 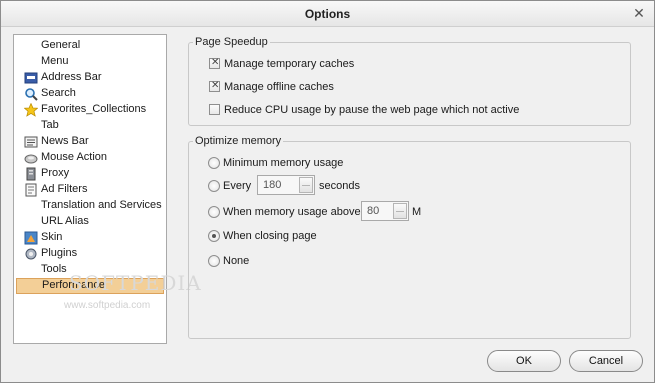 What do you see at coordinates (31, 190) in the screenshot?
I see `filter-icon` at bounding box center [31, 190].